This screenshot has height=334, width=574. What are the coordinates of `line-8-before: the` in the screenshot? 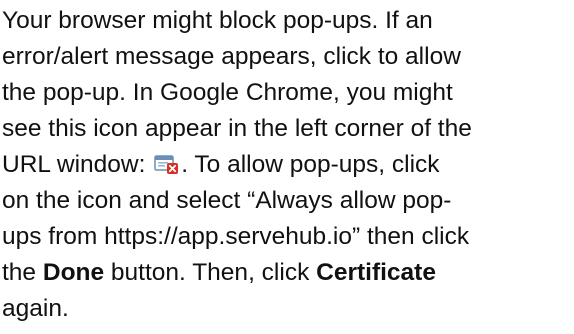 It's located at (22, 272).